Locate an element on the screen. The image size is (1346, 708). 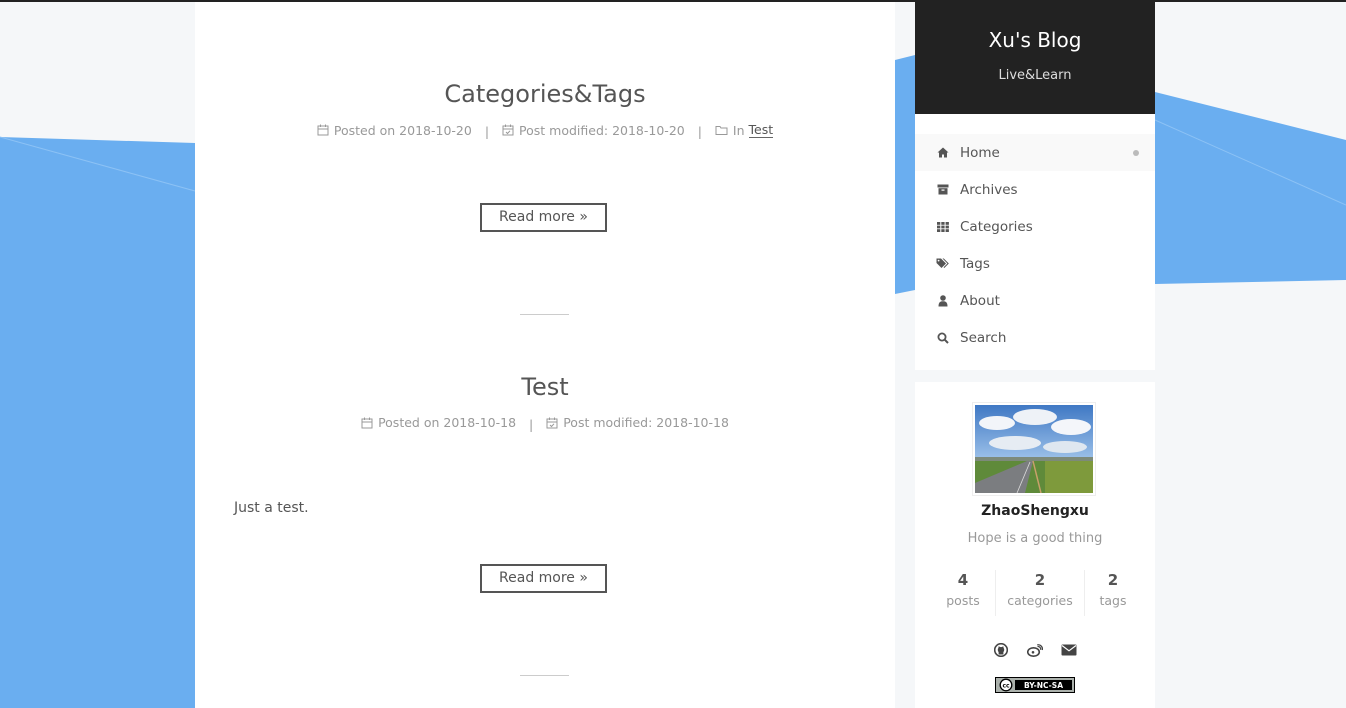
github-icon is located at coordinates (1001, 650).